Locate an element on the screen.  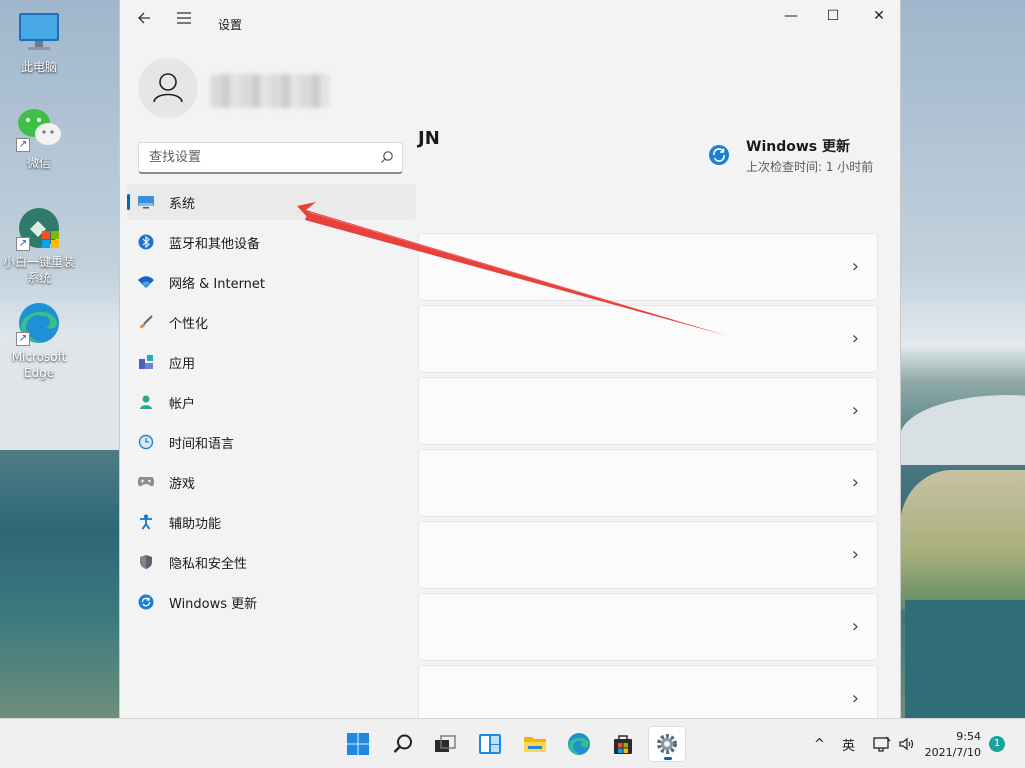
settings-icon is located at coordinates (667, 744).